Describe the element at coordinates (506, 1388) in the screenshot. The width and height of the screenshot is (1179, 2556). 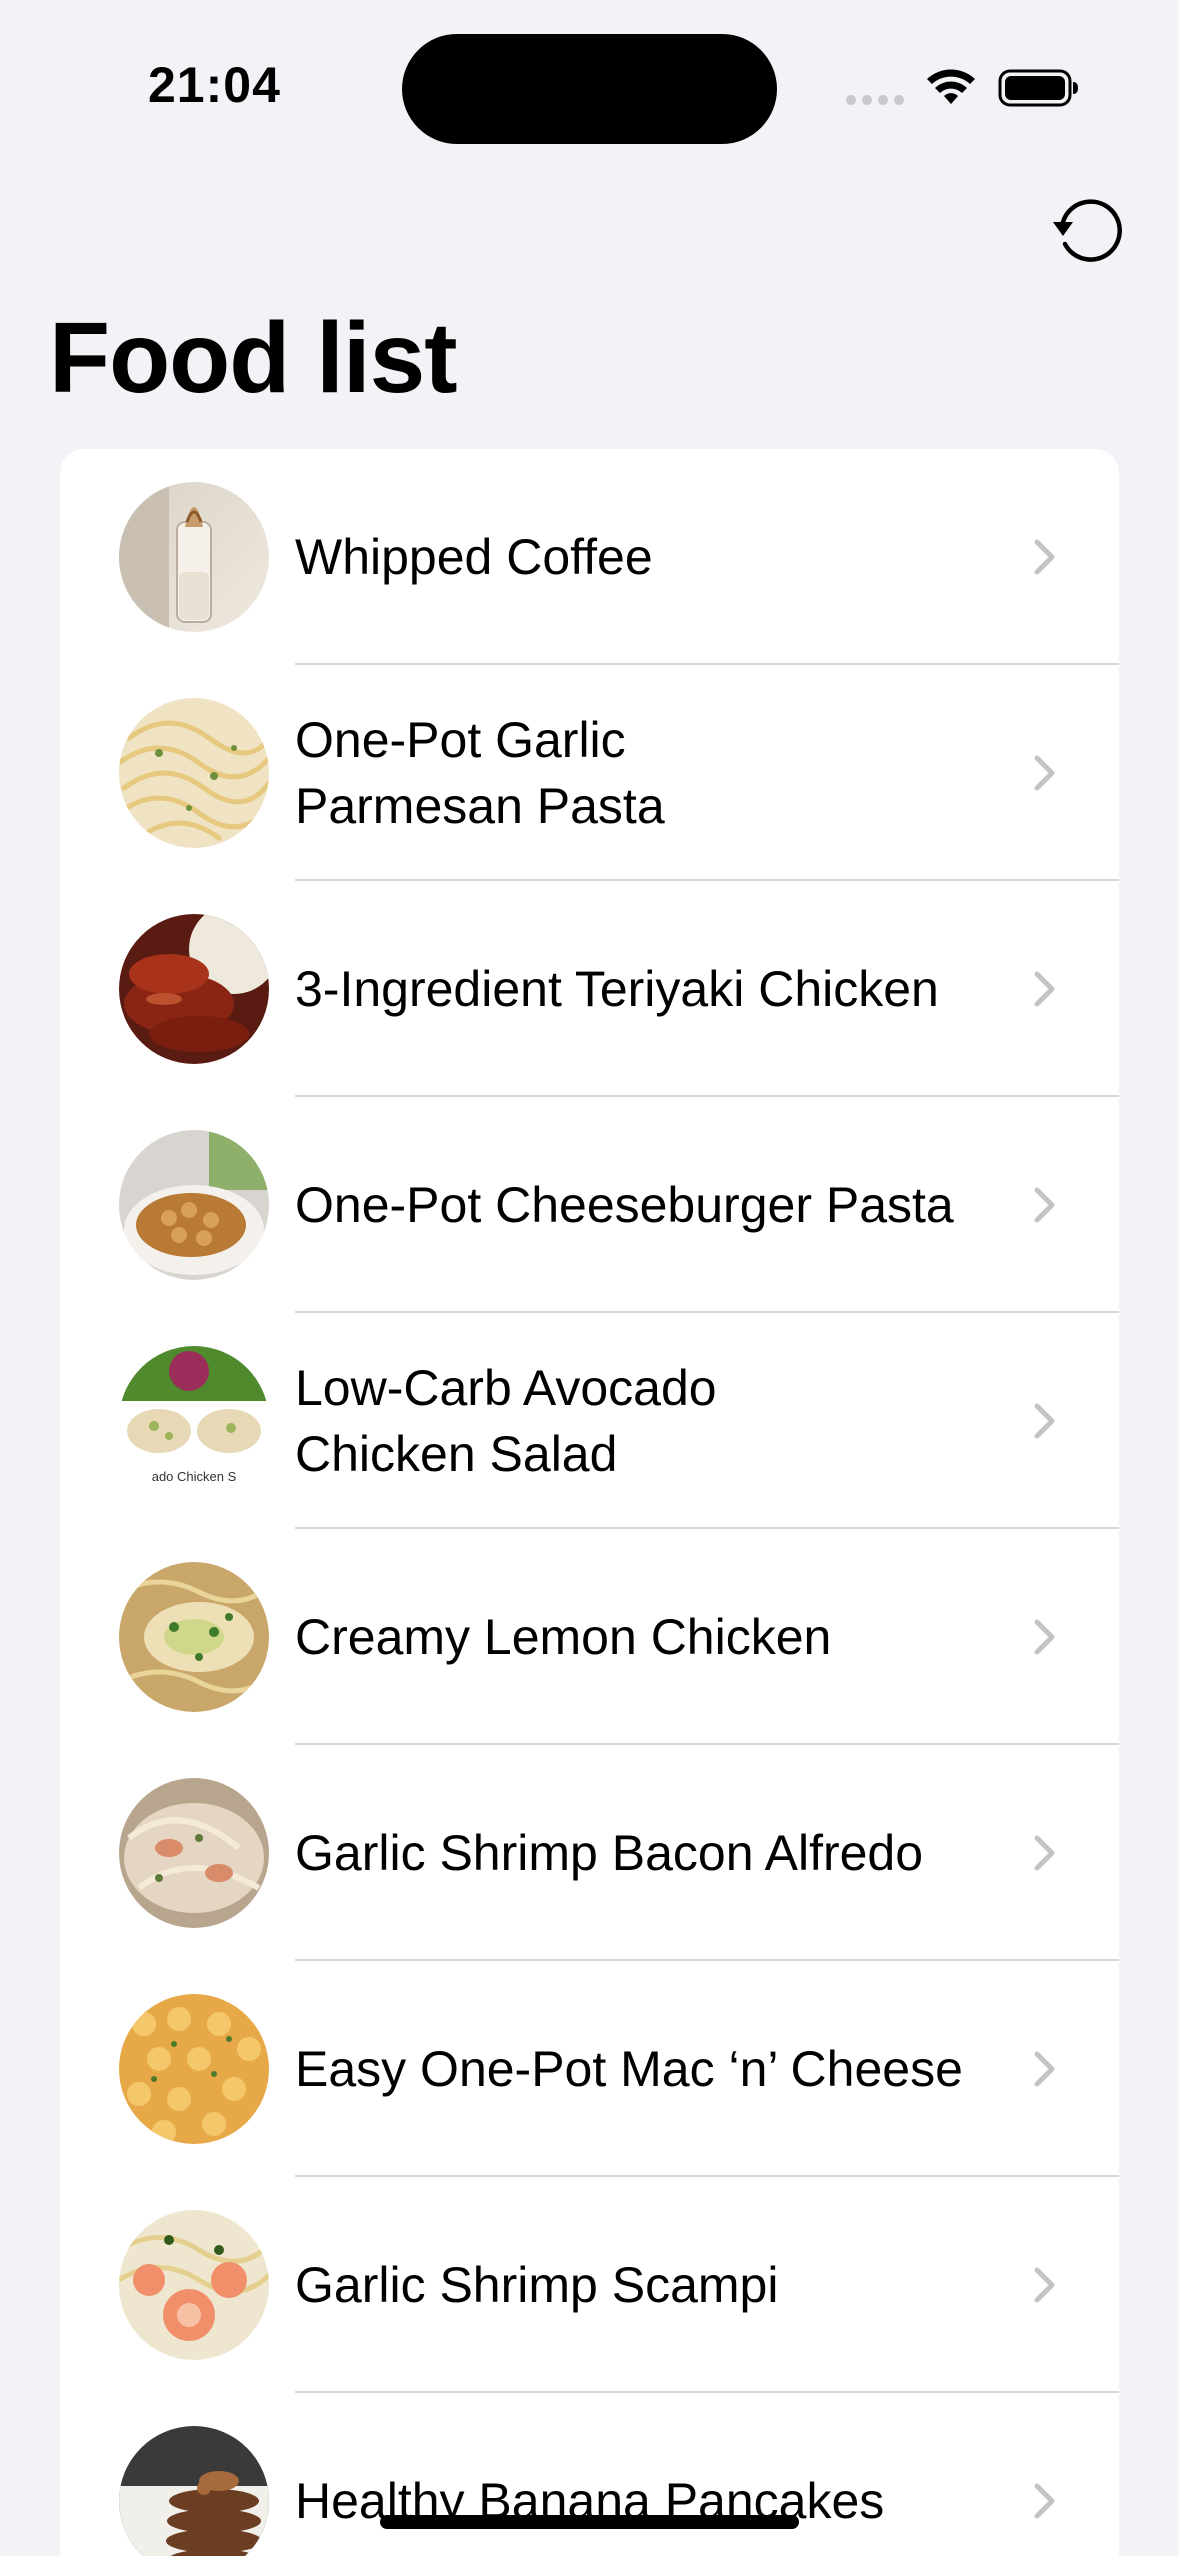
I see `food-item-name-line: Low-Carb Avocado` at that location.